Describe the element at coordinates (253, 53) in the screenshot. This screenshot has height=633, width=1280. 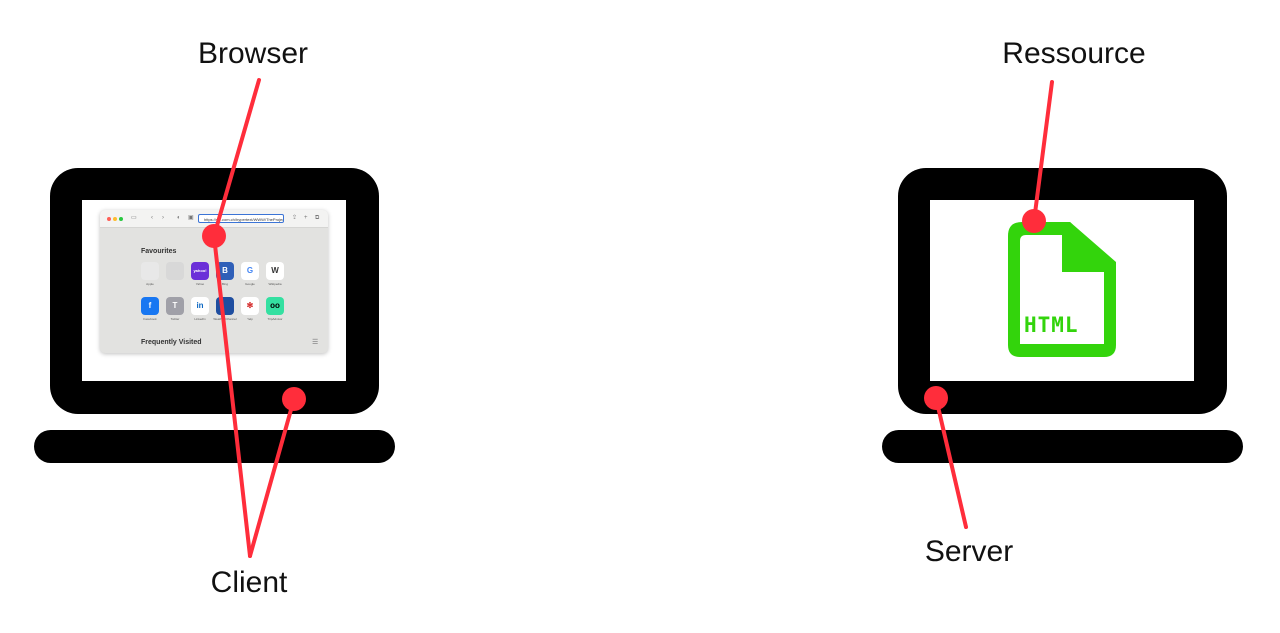
I see `browser-label: Browser` at that location.